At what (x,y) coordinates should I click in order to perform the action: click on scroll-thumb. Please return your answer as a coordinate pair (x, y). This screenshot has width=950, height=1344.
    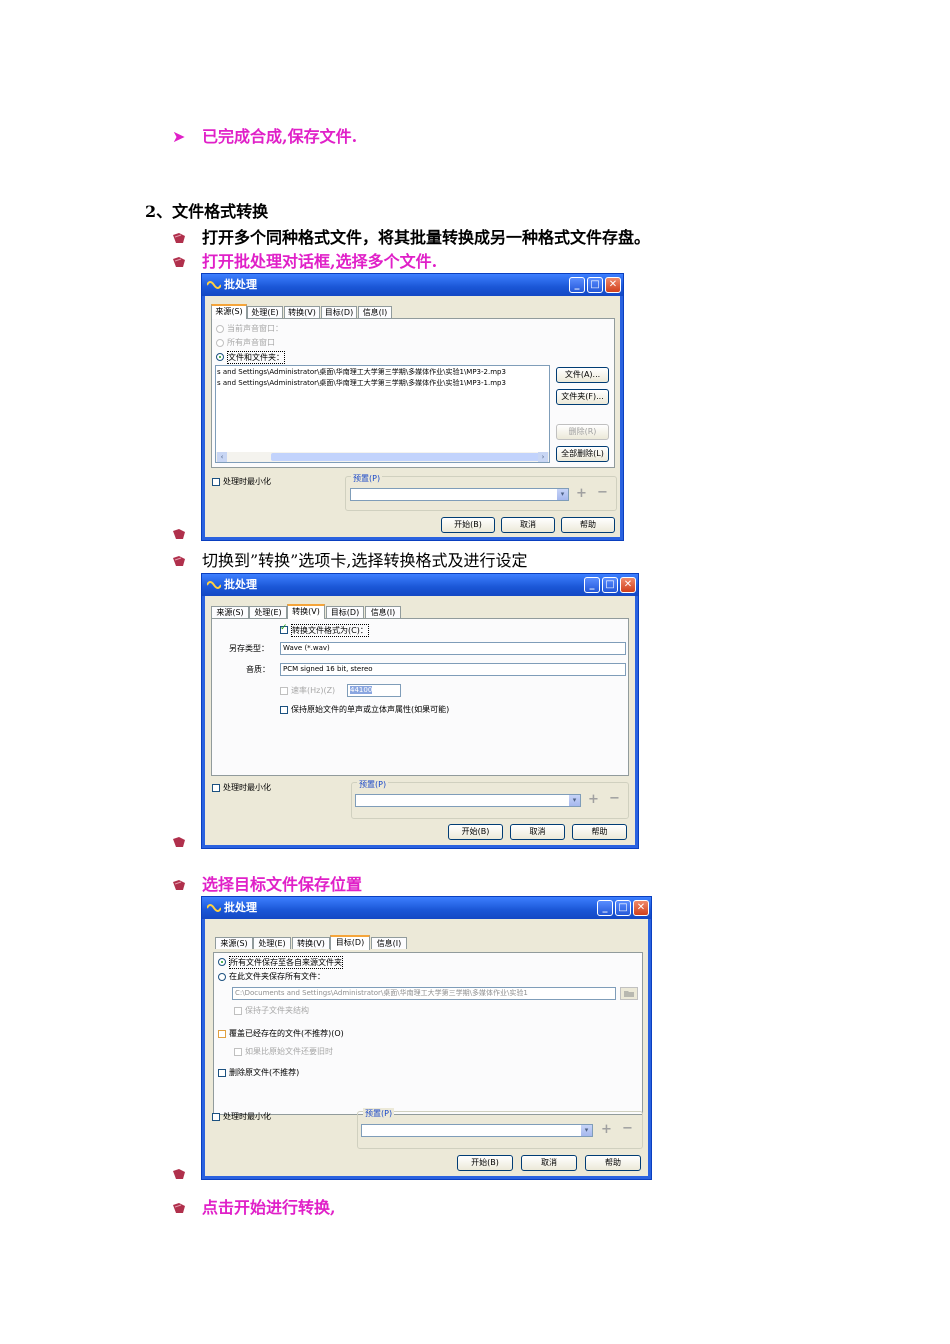
    Looking at the image, I should click on (406, 457).